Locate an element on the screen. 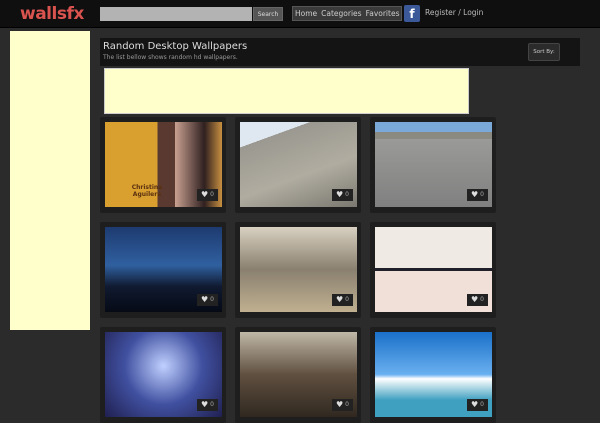  wallpaper-thumbnail: Christina Aguilera ♥ 0 is located at coordinates (163, 164).